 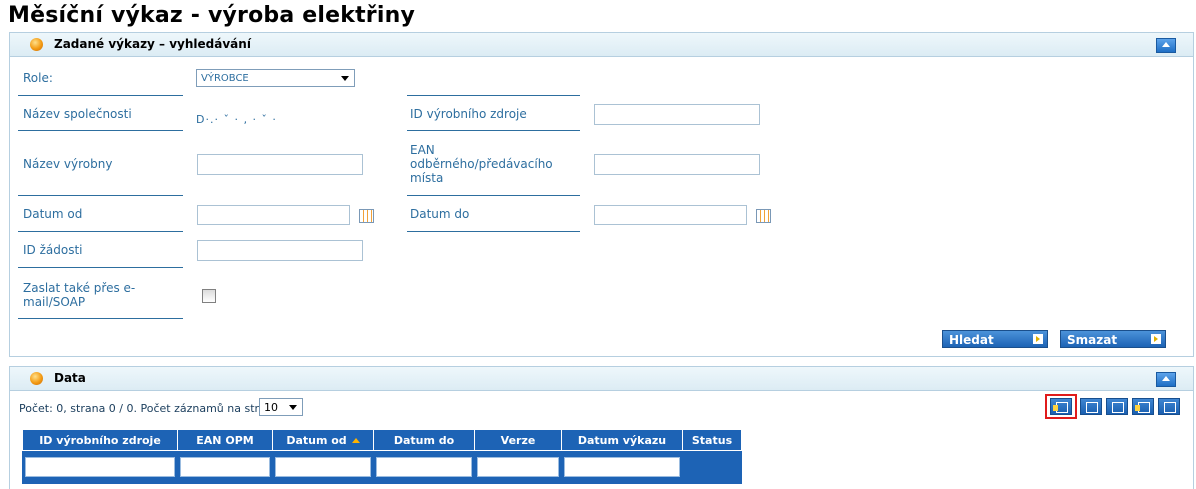 What do you see at coordinates (1061, 406) in the screenshot?
I see `new-record-button` at bounding box center [1061, 406].